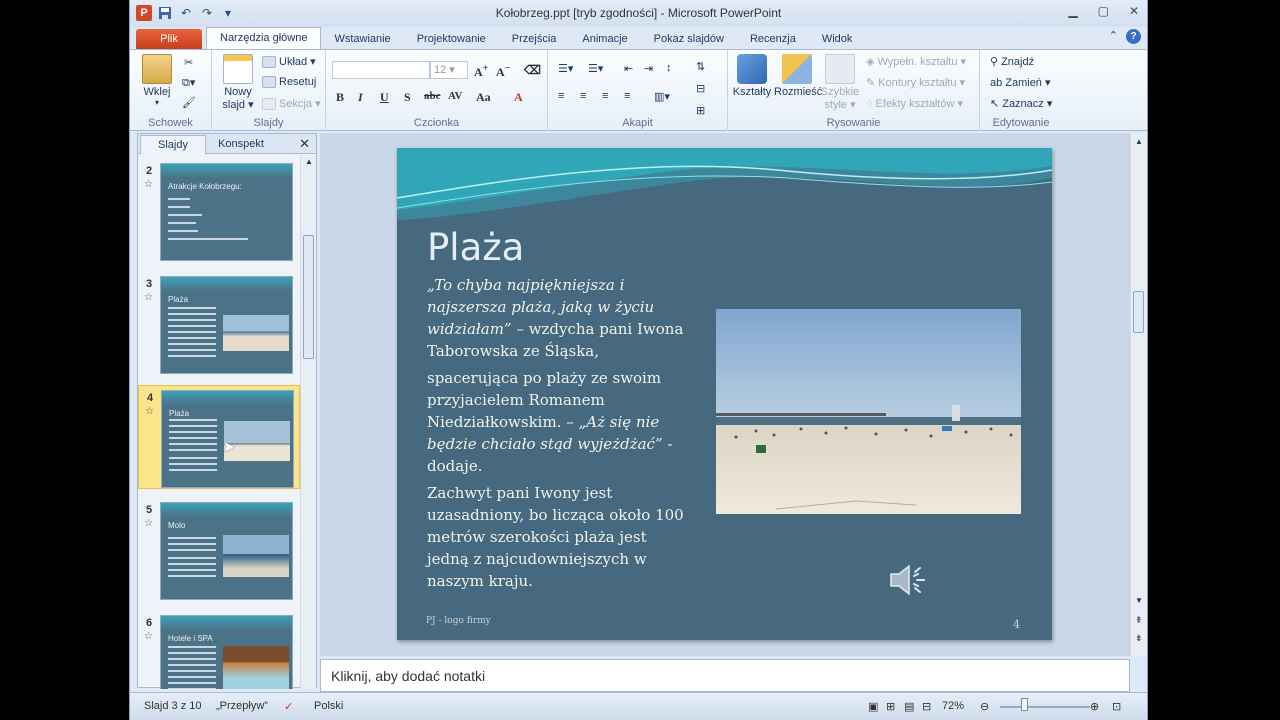 The height and width of the screenshot is (720, 1280). Describe the element at coordinates (916, 61) in the screenshot. I see `shape-fill-button: ◈ Wypełn. kształtu ▾` at that location.